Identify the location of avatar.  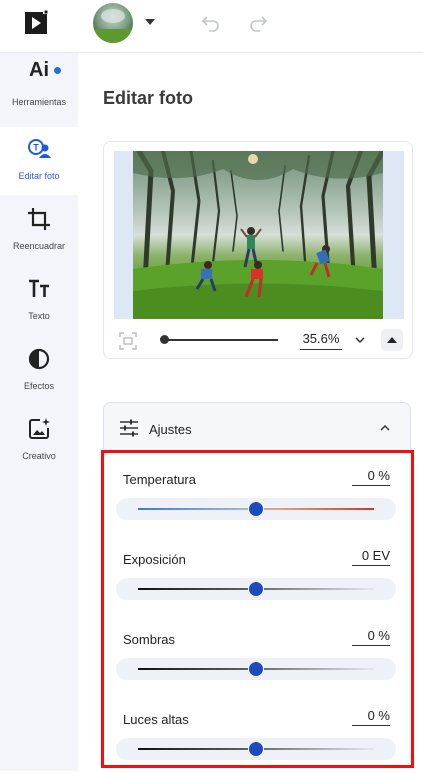
(113, 23).